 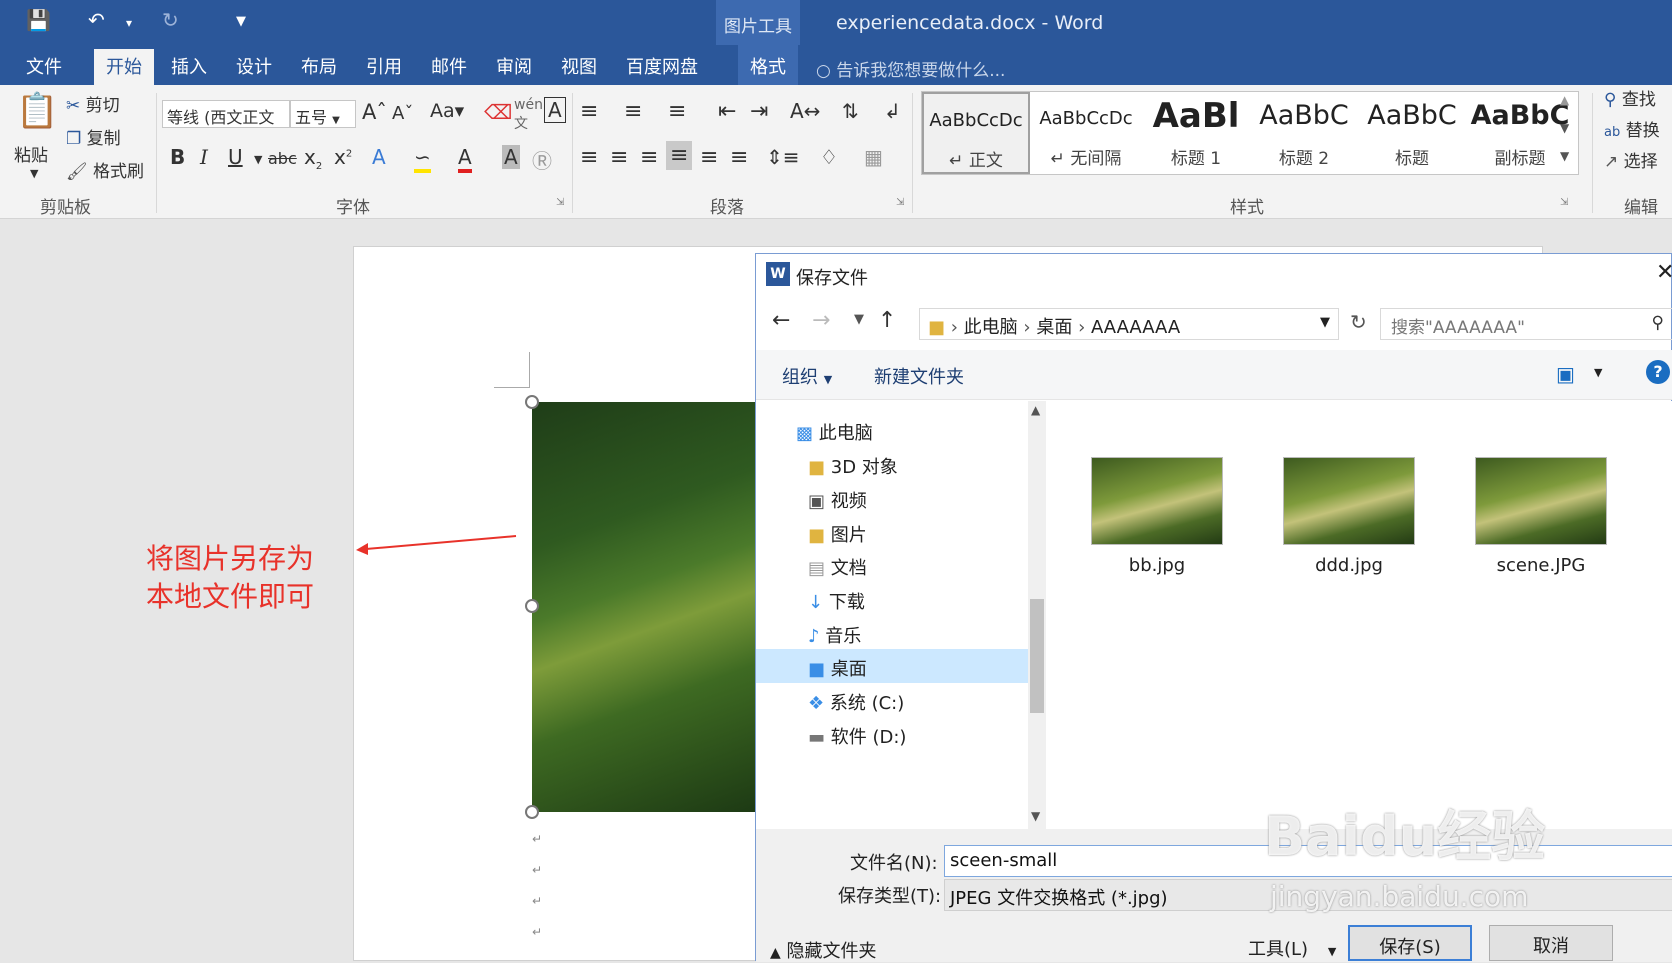 I want to click on tab-home: 开始, so click(x=124, y=67).